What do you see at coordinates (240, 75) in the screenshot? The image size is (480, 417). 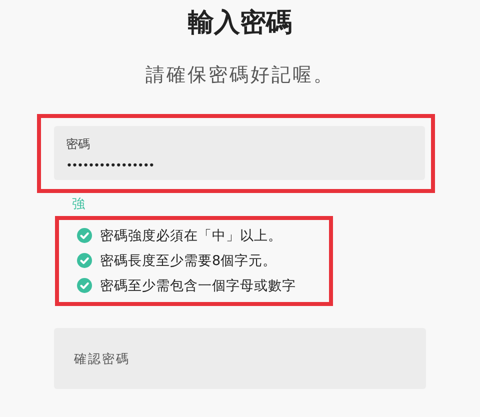 I see `page-subtitle: 請確保密碼好記喔。` at bounding box center [240, 75].